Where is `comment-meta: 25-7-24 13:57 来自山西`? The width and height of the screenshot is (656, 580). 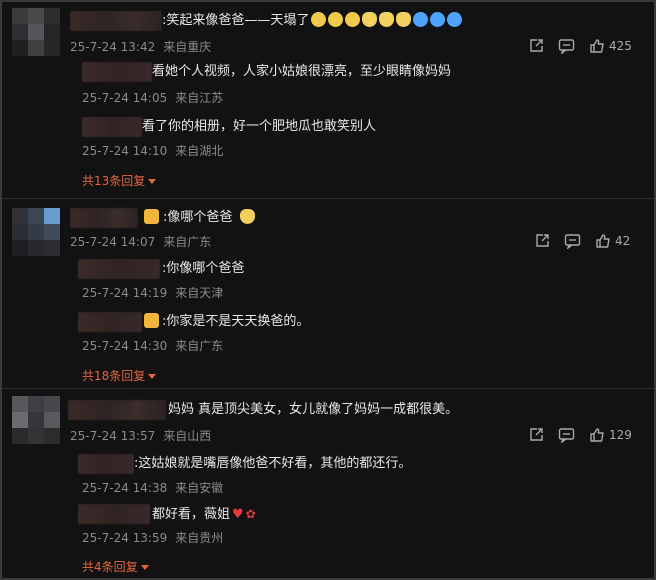
comment-meta: 25-7-24 13:57 来自山西 is located at coordinates (140, 436).